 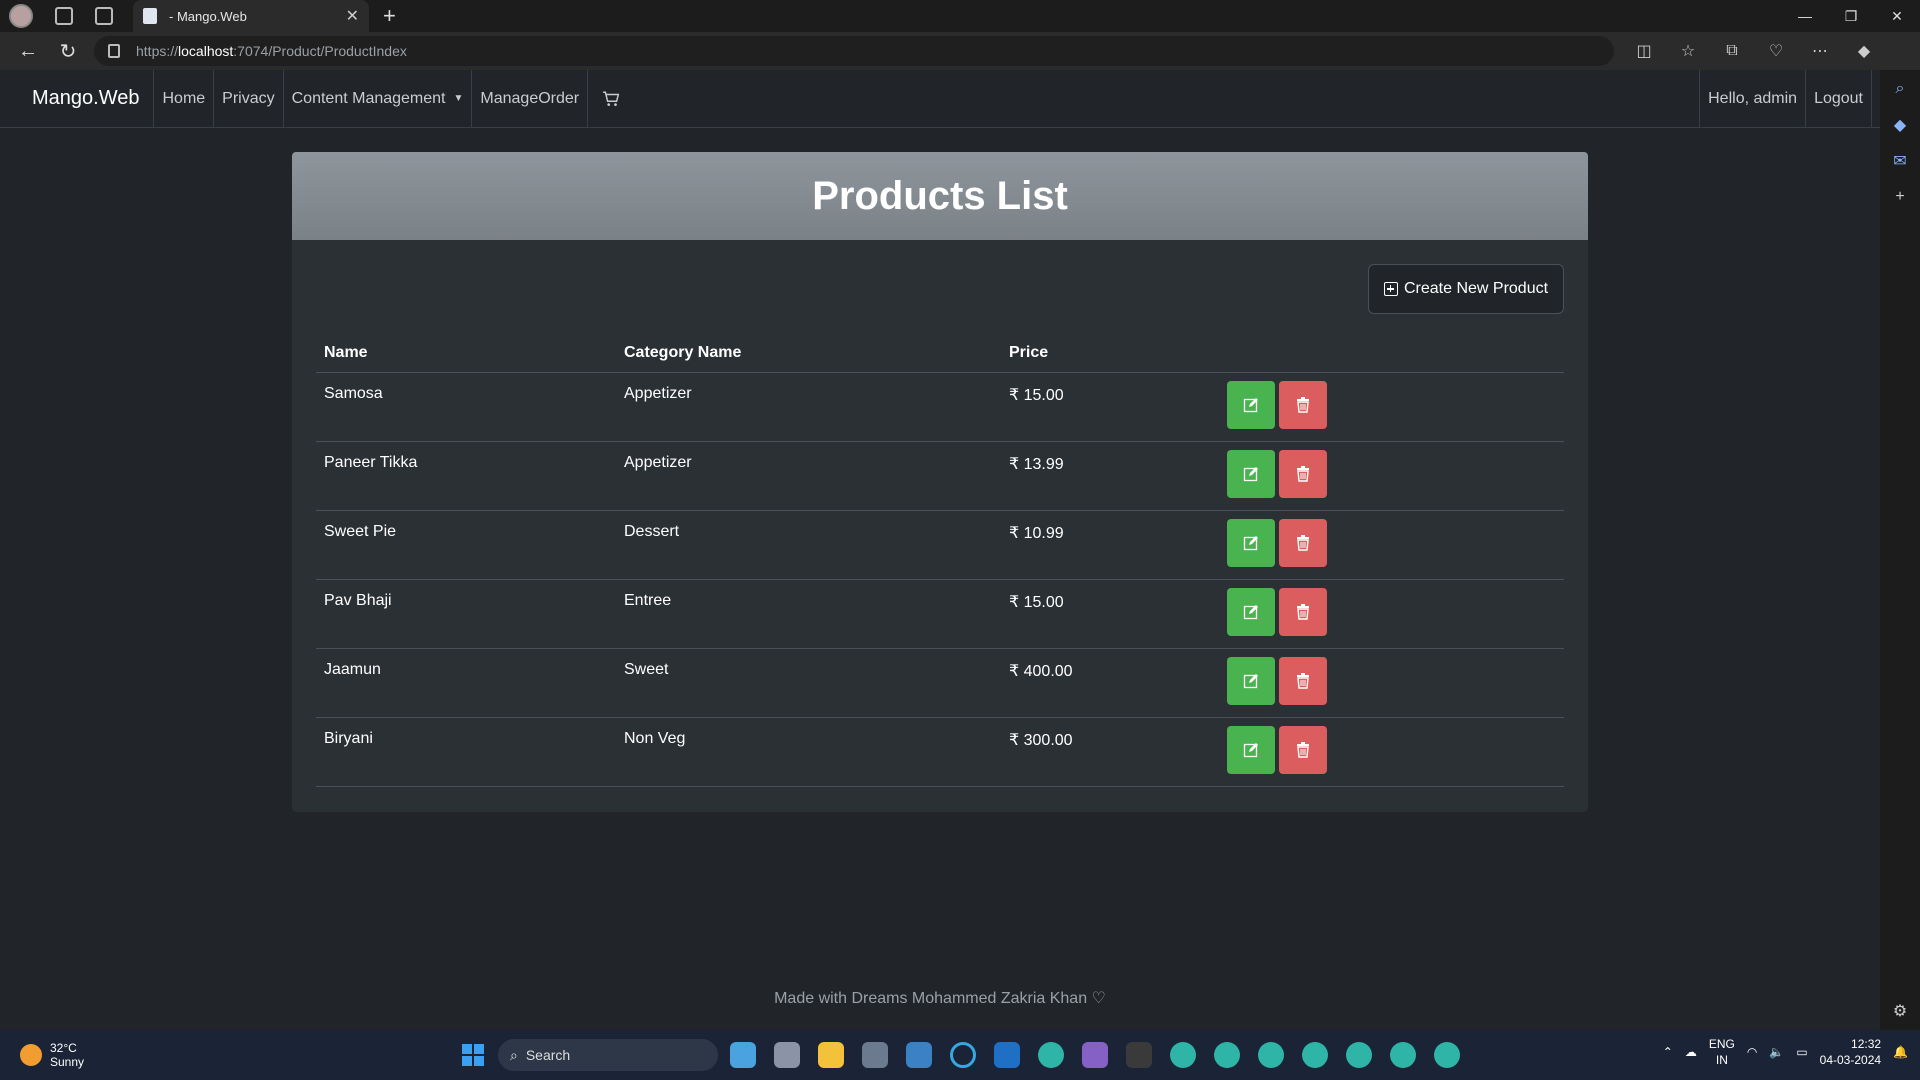 I want to click on clock: 12:32 04-03-2024, so click(x=1850, y=1052).